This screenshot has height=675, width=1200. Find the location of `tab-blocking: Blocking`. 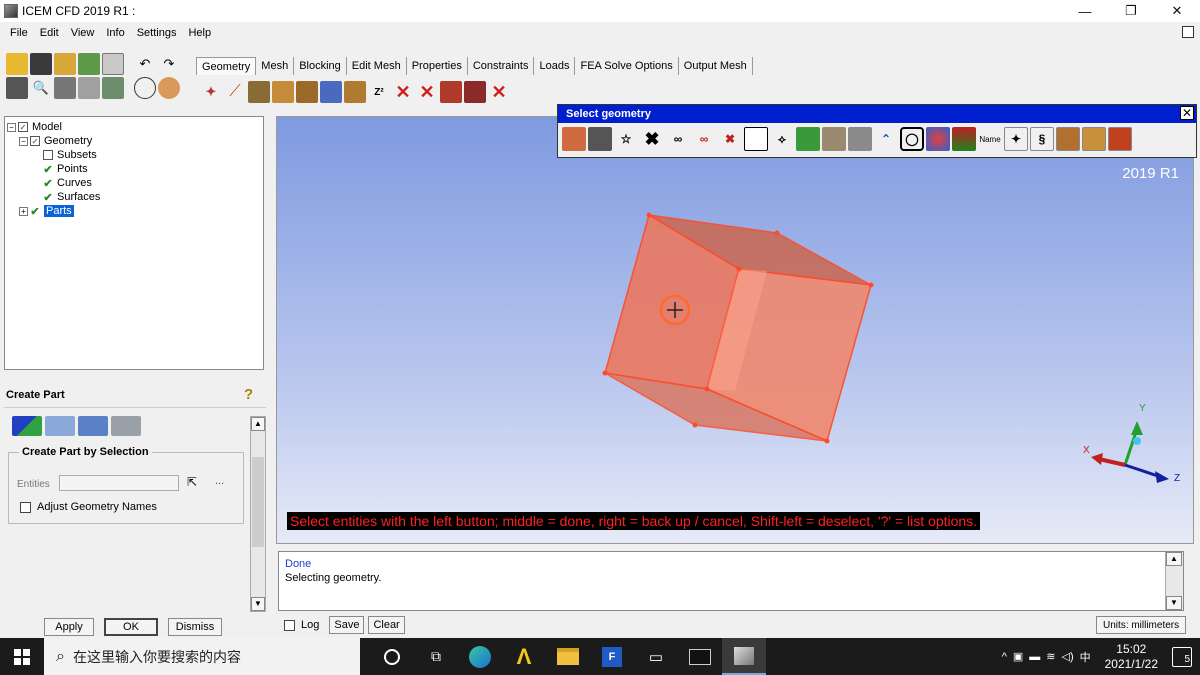

tab-blocking: Blocking is located at coordinates (320, 66).